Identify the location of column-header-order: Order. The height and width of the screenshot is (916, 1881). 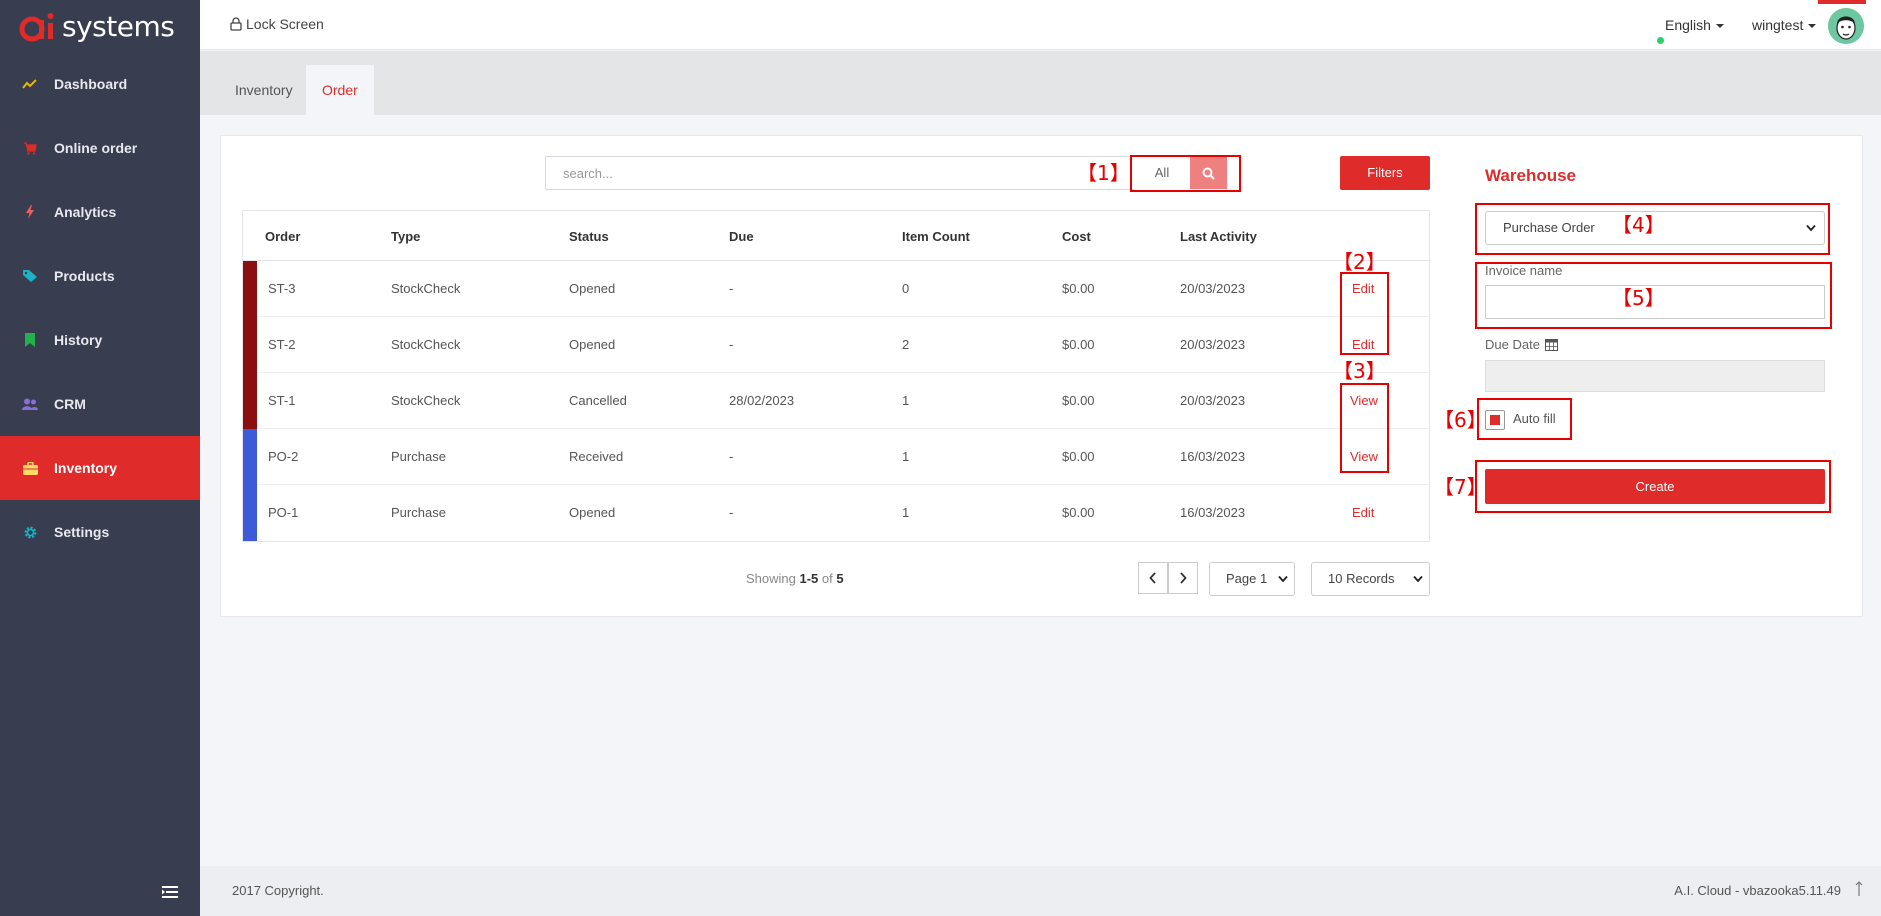
(282, 236).